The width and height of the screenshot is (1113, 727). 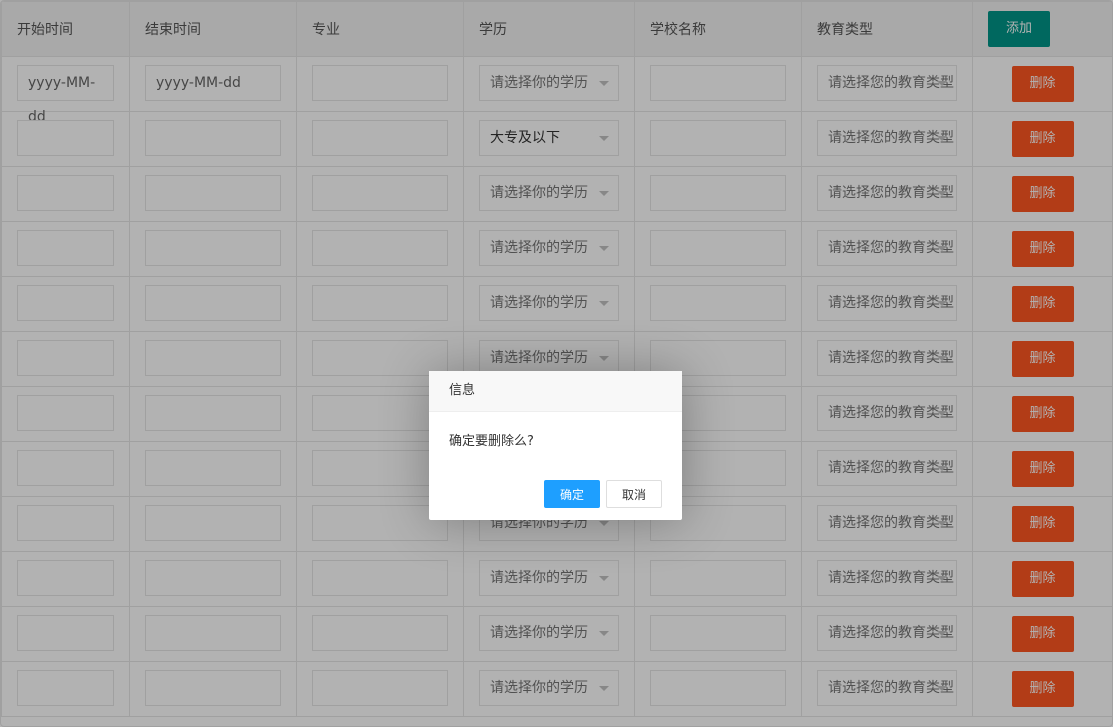 I want to click on dialog-title: 信息, so click(x=555, y=391).